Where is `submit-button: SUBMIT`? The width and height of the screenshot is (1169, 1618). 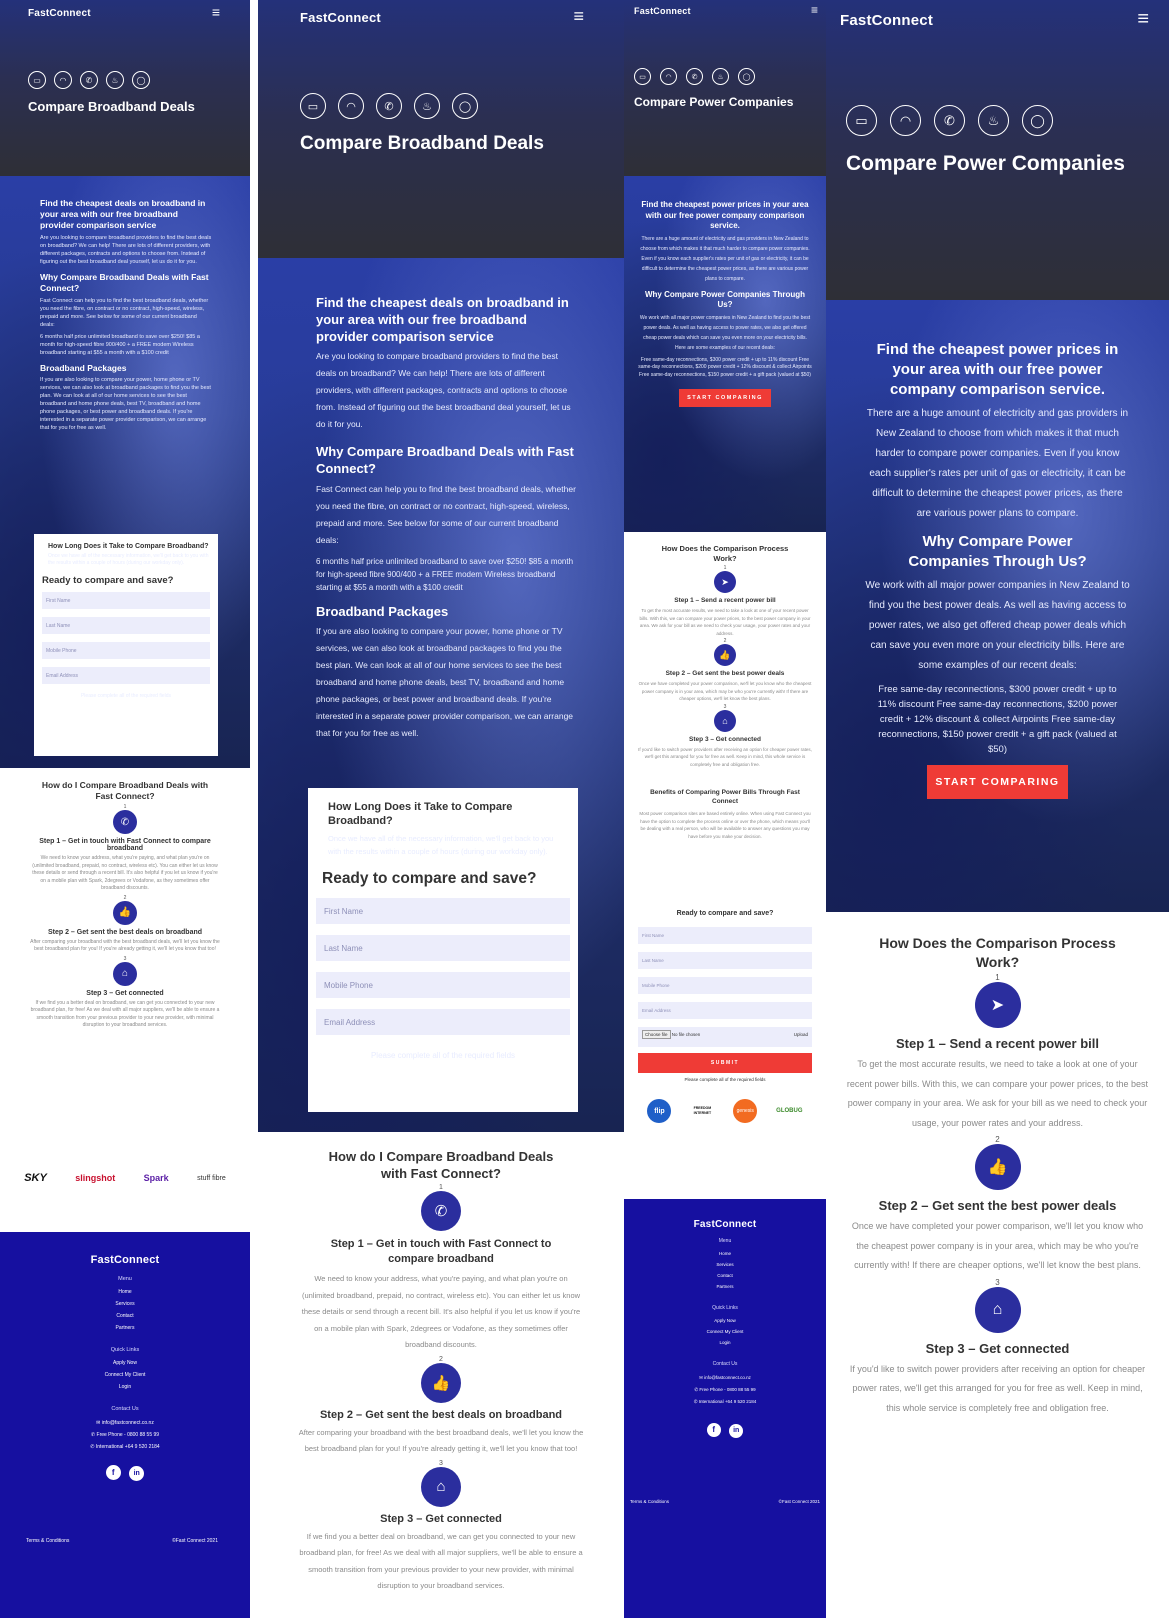
submit-button: SUBMIT is located at coordinates (725, 1063).